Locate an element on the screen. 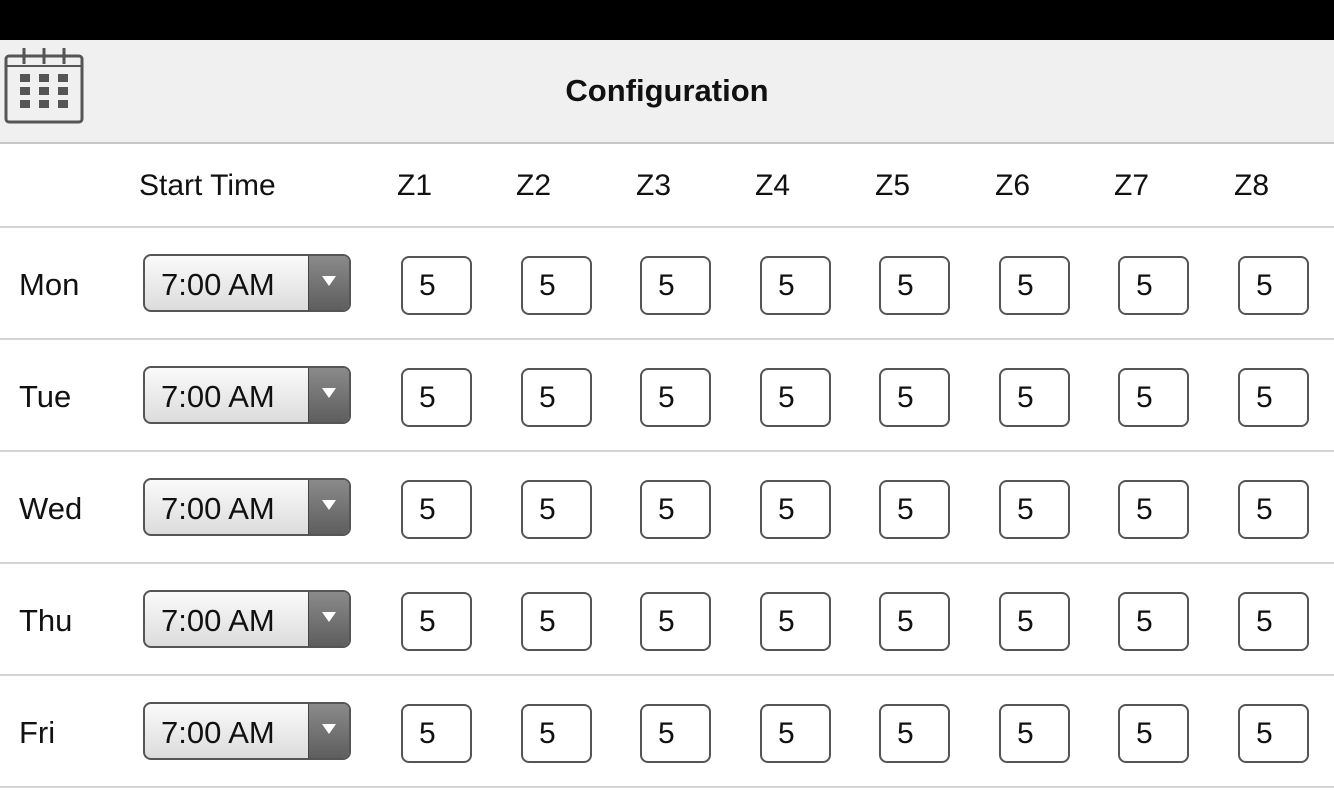 This screenshot has width=1334, height=790. table-header-row: Start Time Z1 Z2 Z3 Z4 Z5 Z6 Z7 Z8 is located at coordinates (667, 186).